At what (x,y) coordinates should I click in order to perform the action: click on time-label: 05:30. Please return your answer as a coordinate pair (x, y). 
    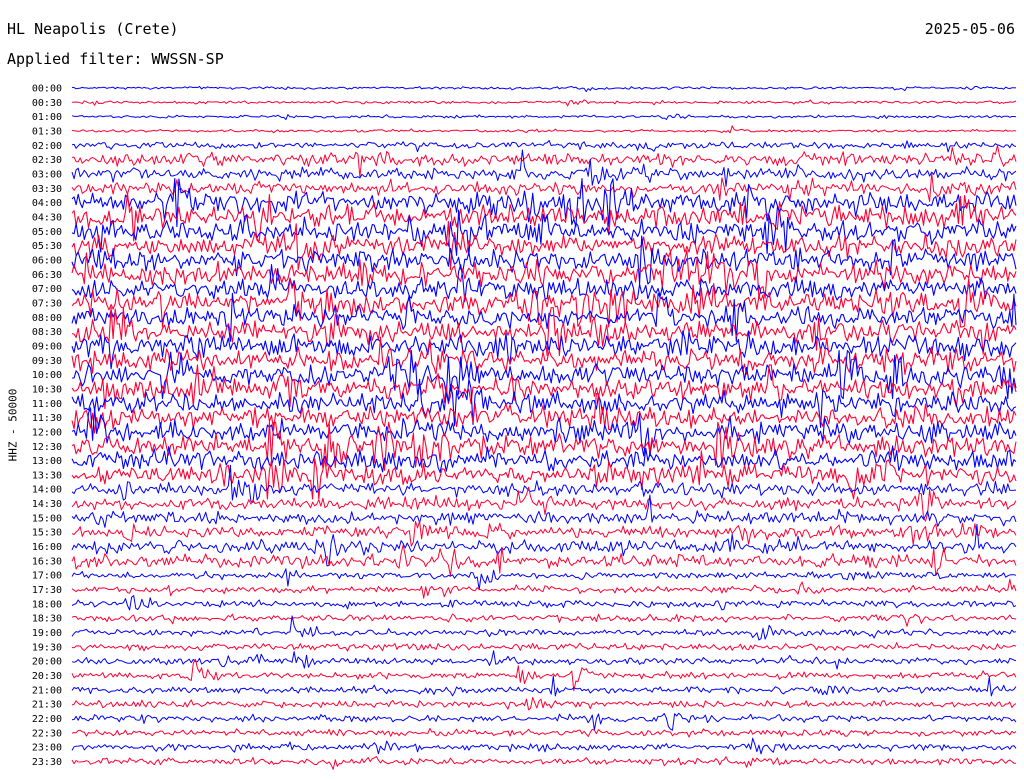
    Looking at the image, I should click on (47, 246).